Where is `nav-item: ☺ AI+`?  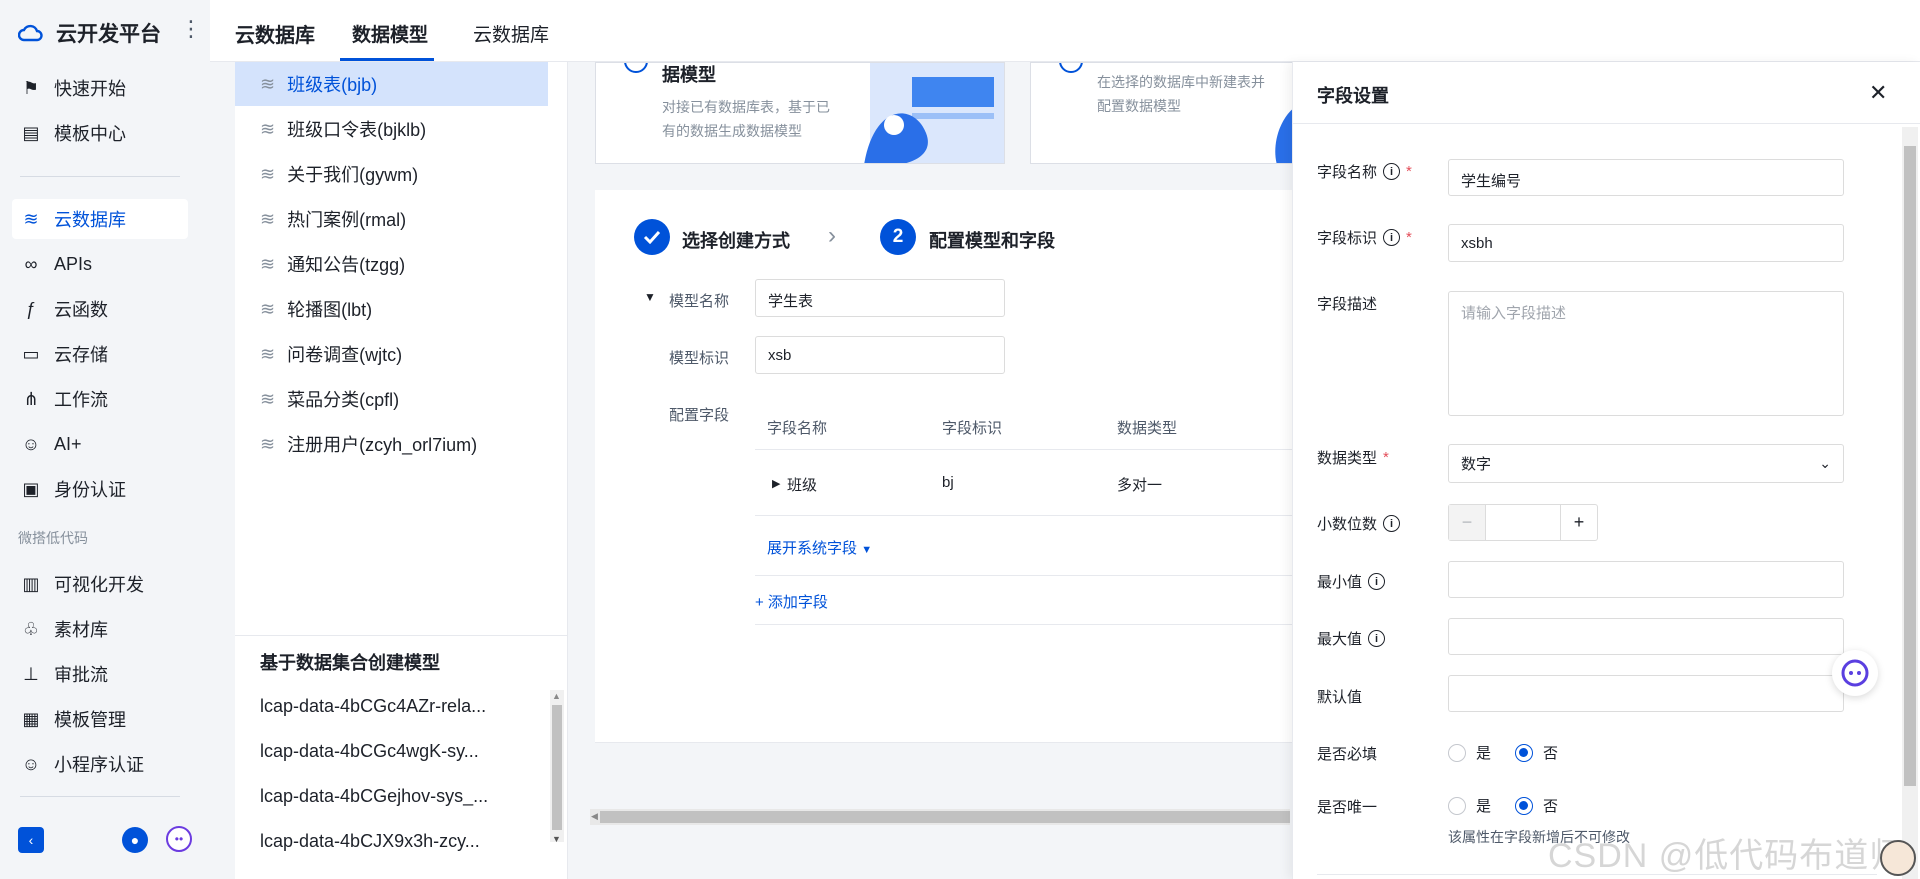
nav-item: ☺ AI+ is located at coordinates (100, 444).